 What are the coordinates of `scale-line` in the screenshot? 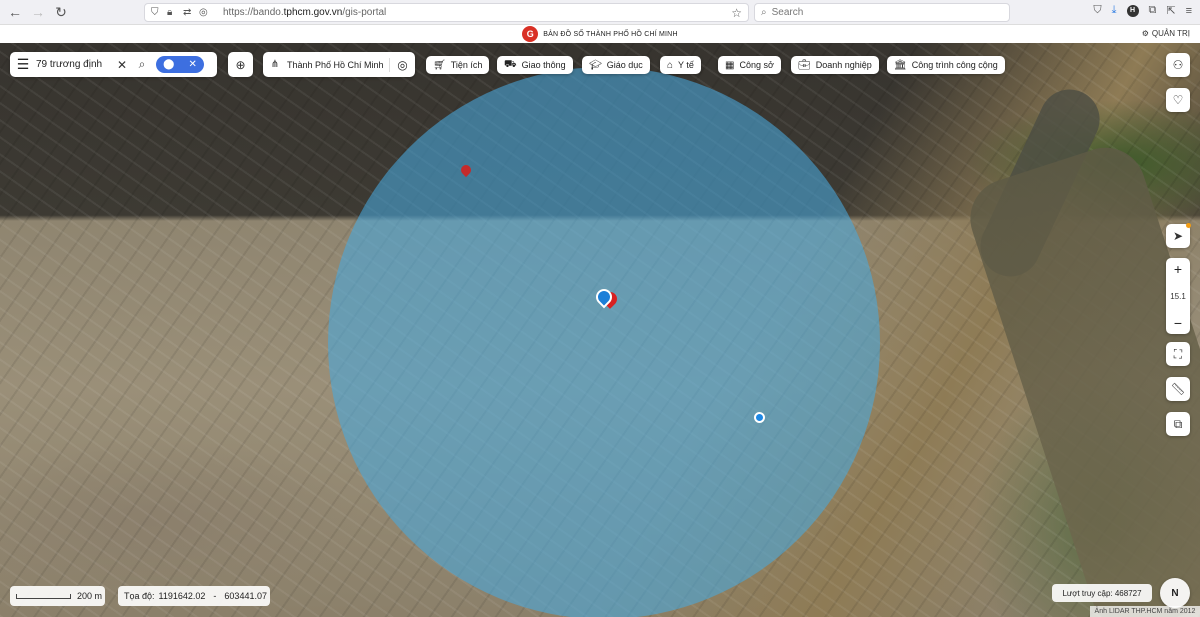 It's located at (43, 596).